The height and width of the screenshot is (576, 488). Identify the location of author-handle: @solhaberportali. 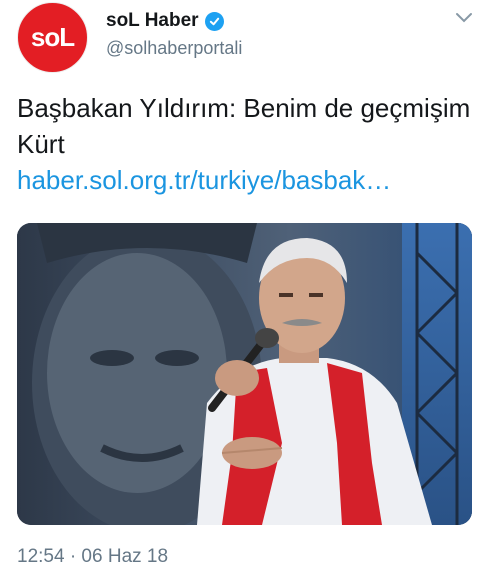
(174, 48).